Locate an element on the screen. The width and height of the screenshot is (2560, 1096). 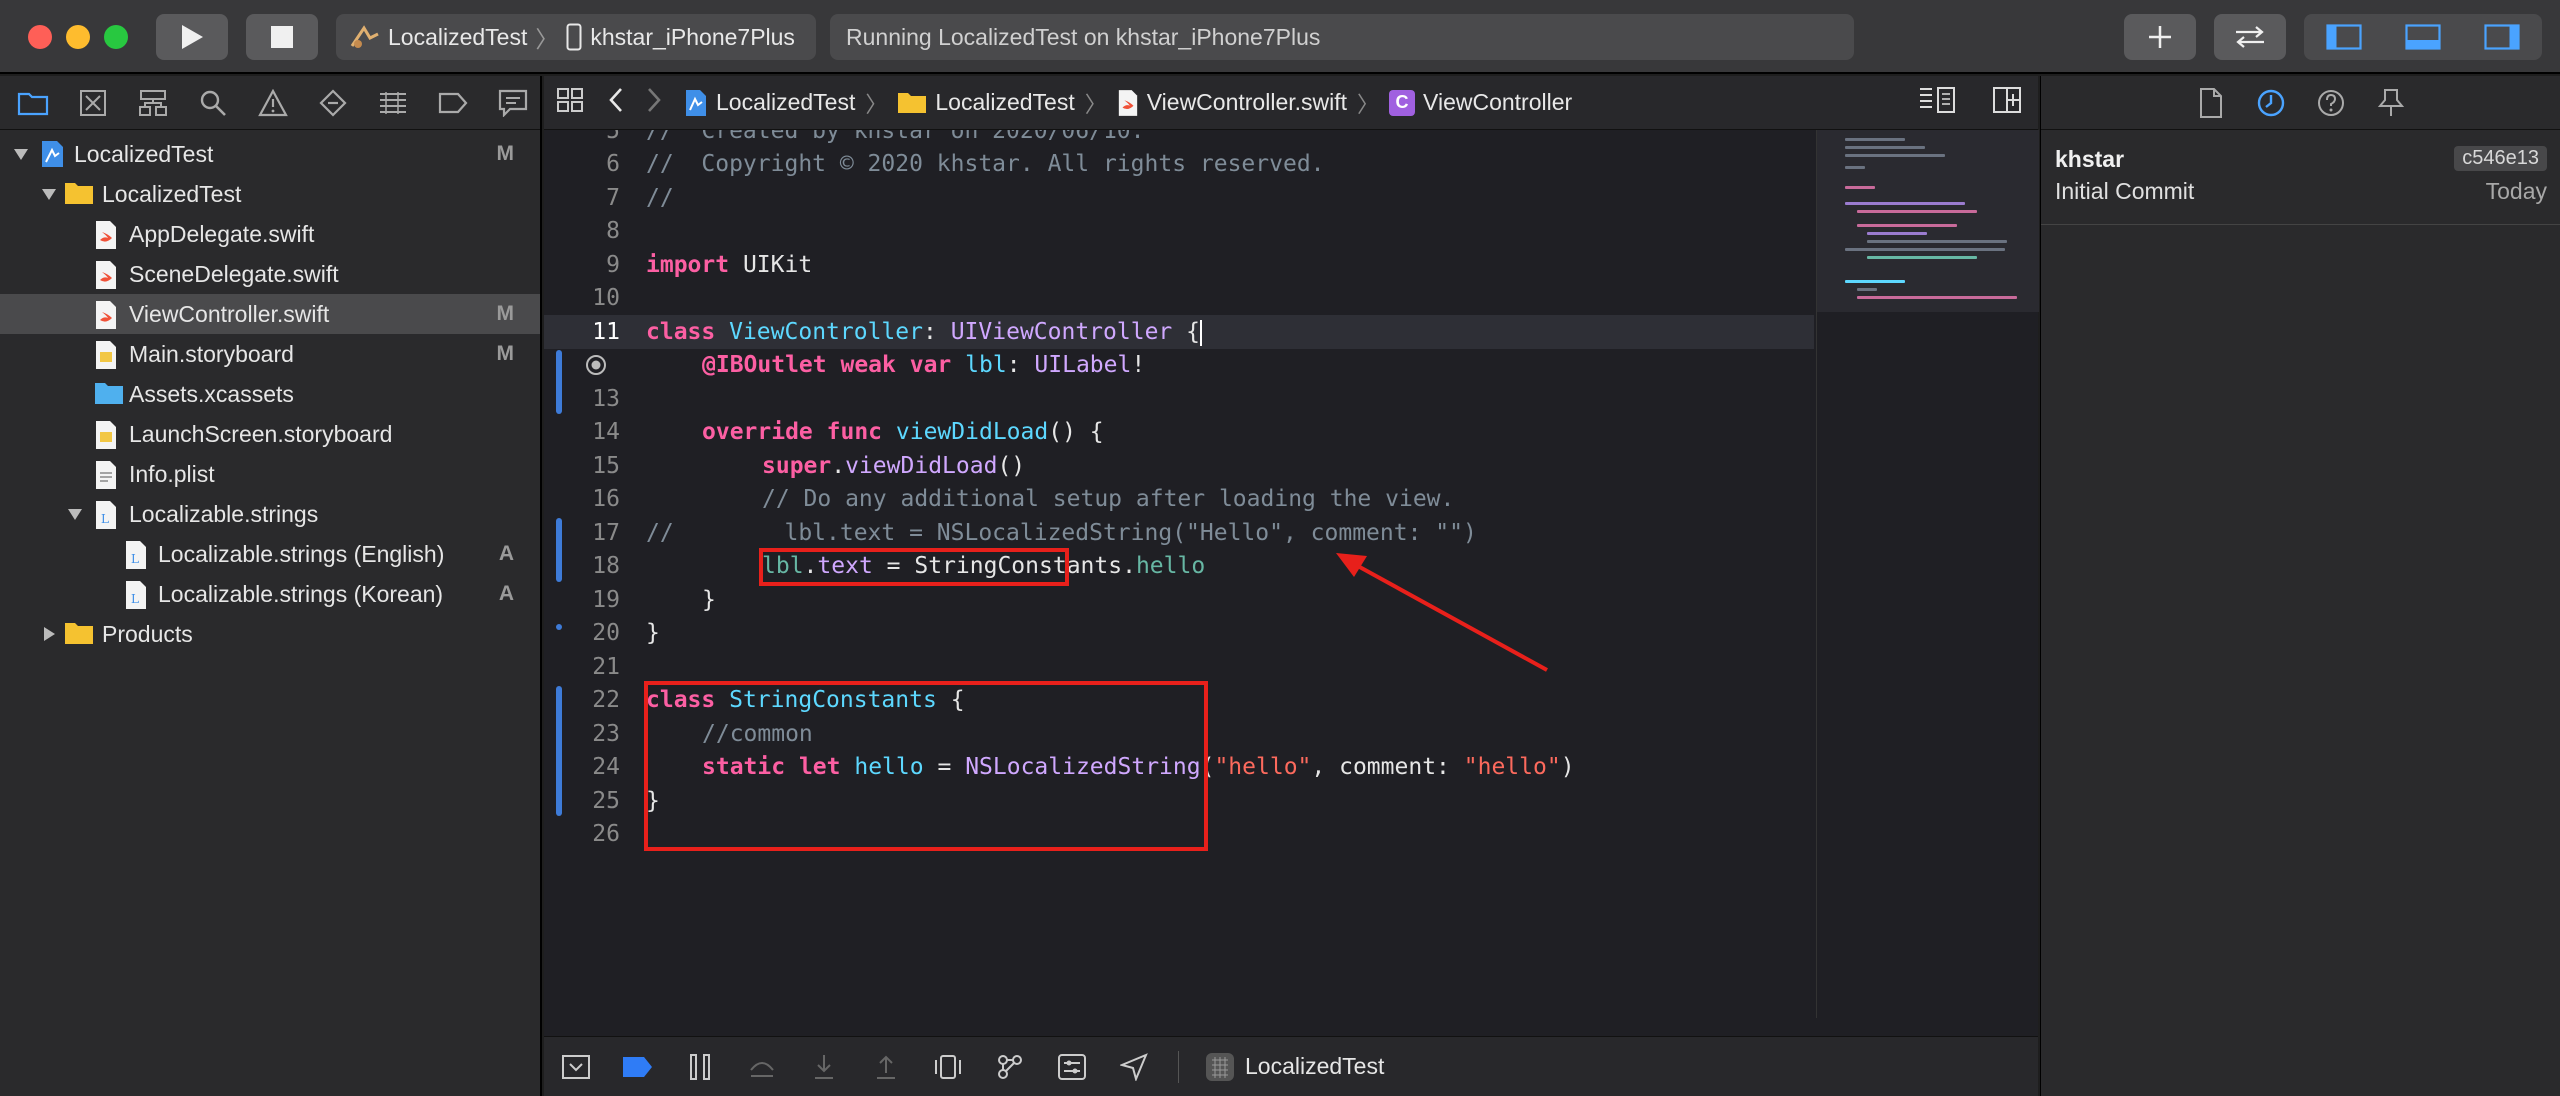
related-items-button is located at coordinates (570, 103).